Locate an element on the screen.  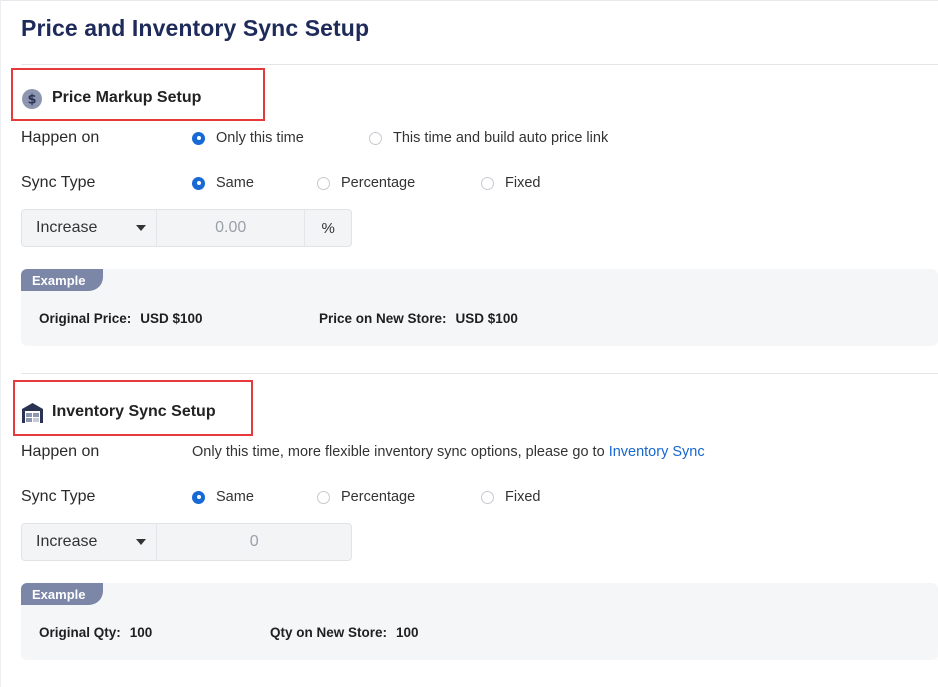
dollar-icon: $ is located at coordinates (32, 99).